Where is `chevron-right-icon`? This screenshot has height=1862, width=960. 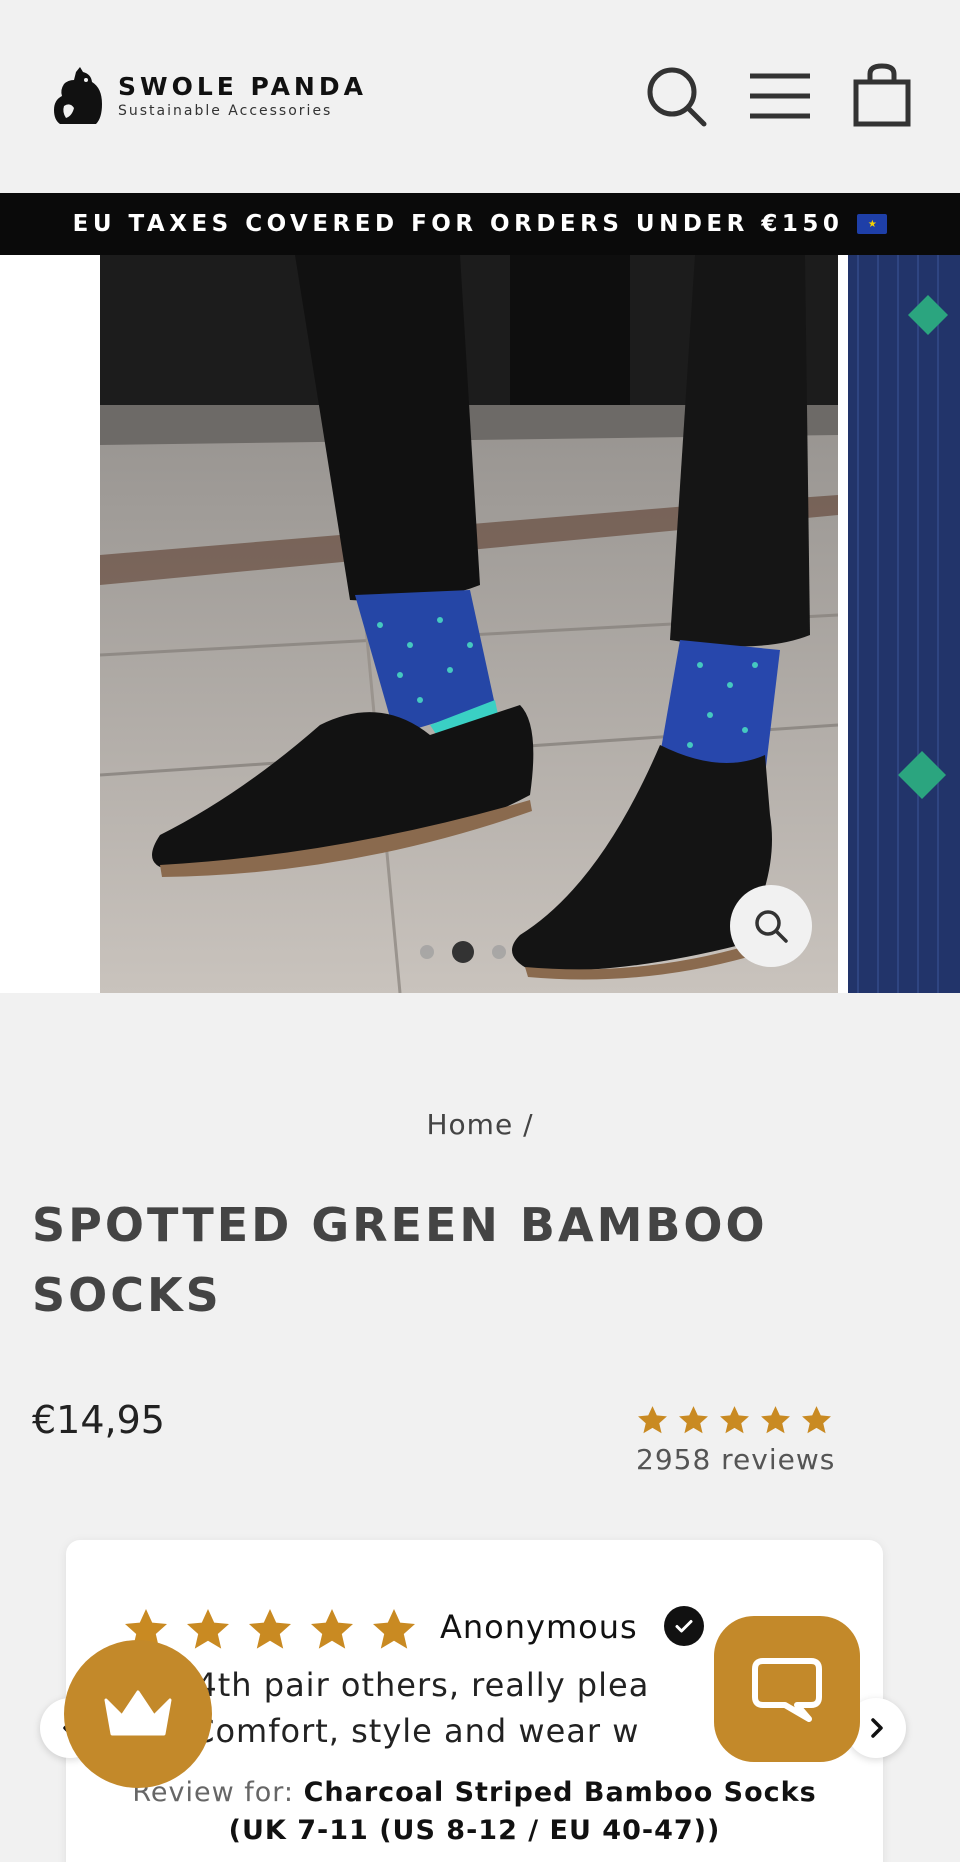 chevron-right-icon is located at coordinates (877, 1728).